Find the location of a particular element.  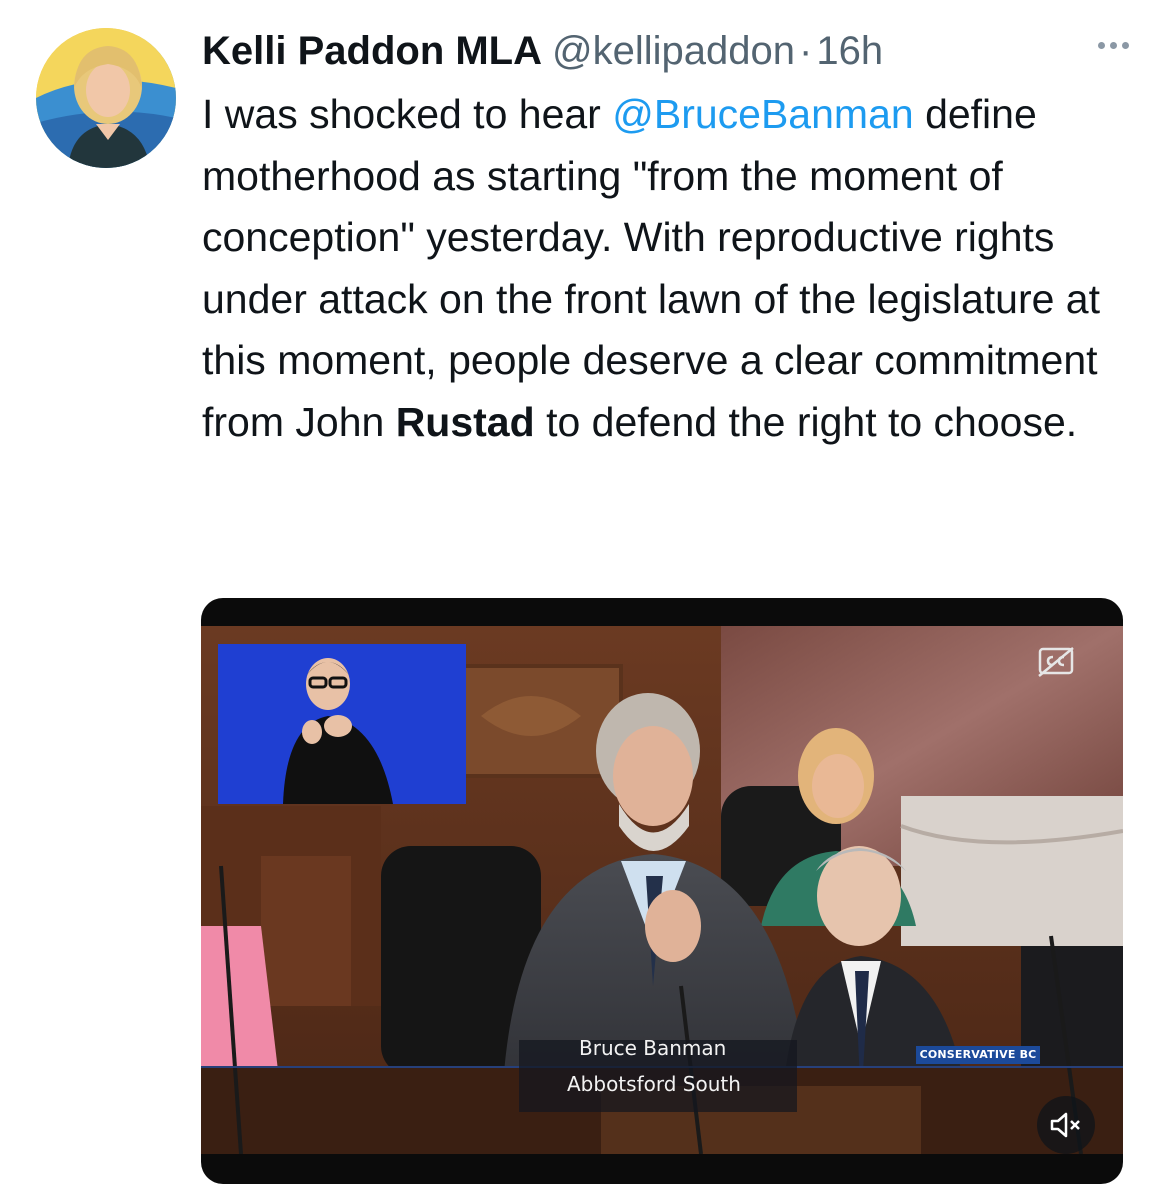

tweet-header: Kelli Paddon MLA @kellipaddon · 16h is located at coordinates (660, 51).